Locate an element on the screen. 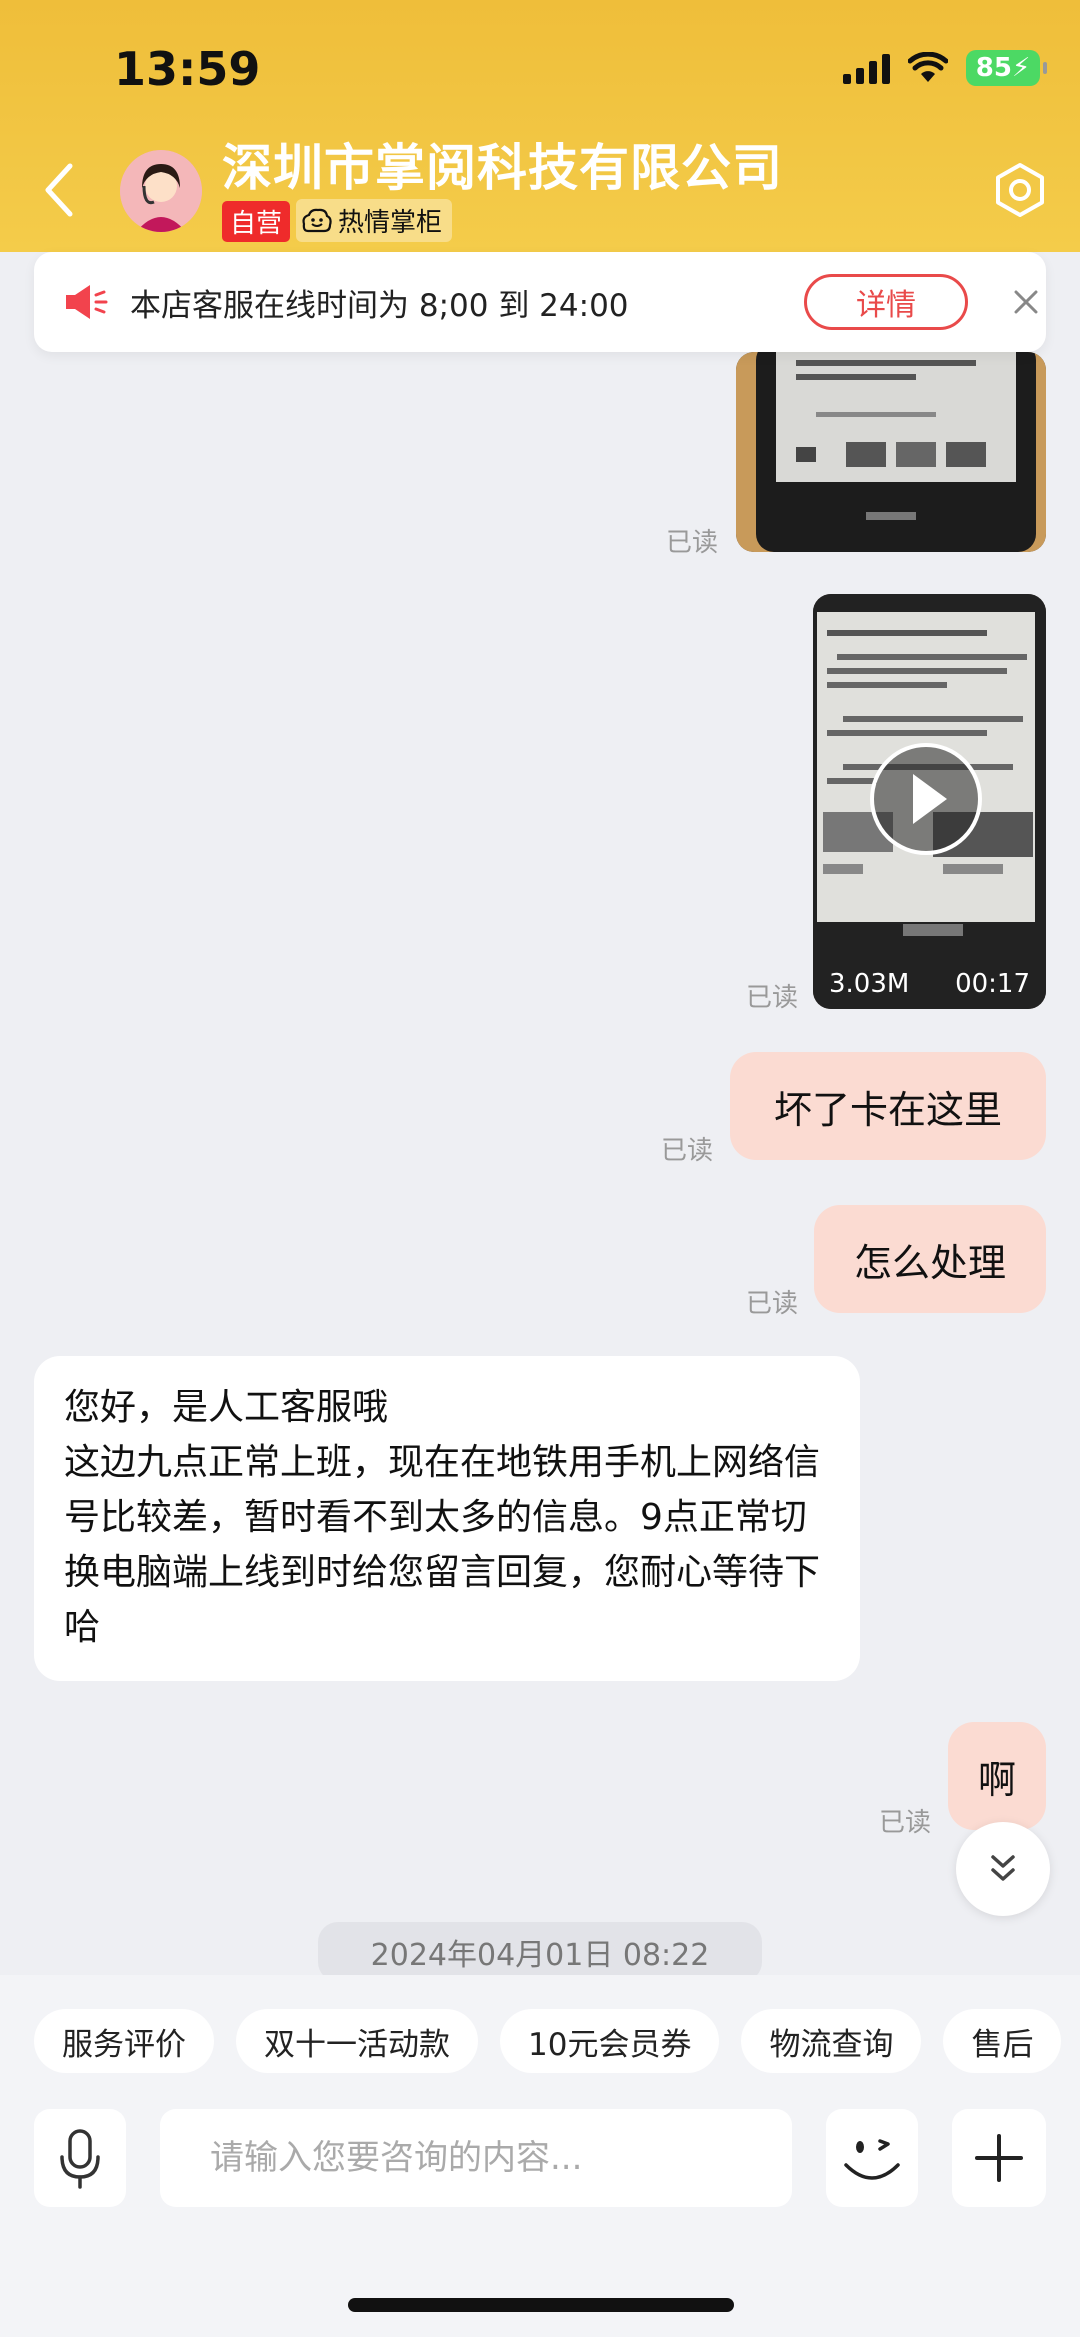 The height and width of the screenshot is (2337, 1080). smile-cloud-icon is located at coordinates (317, 220).